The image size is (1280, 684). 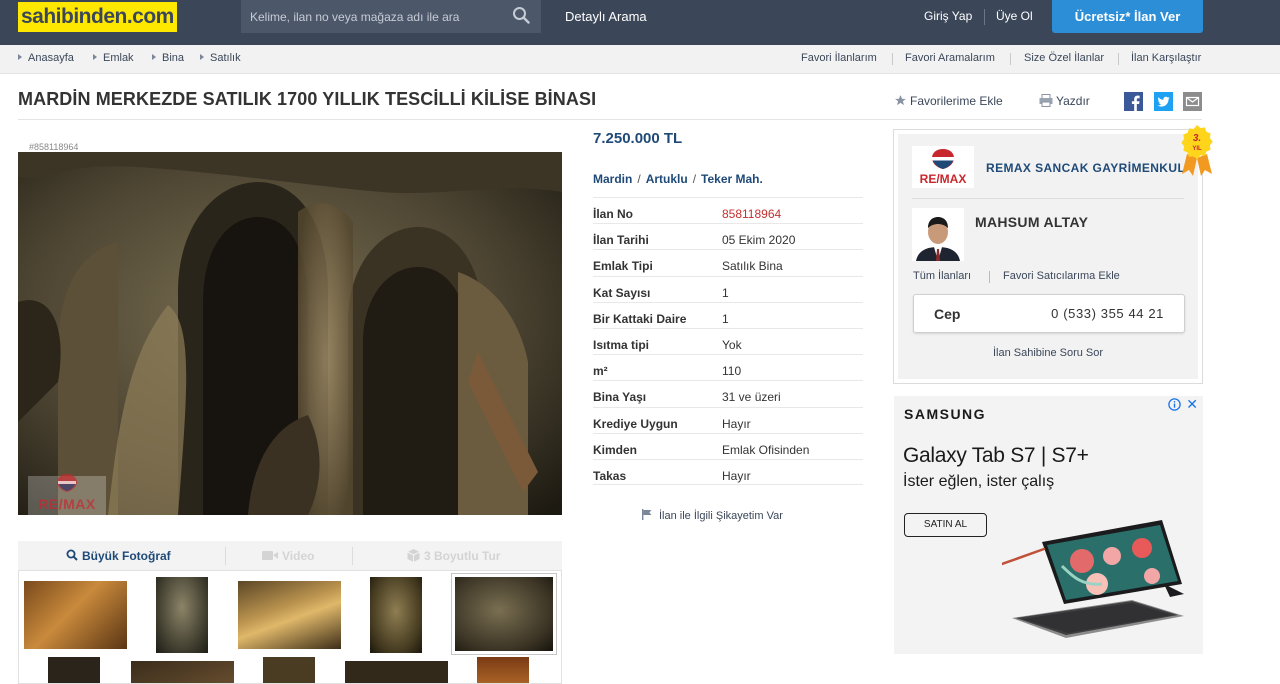 What do you see at coordinates (732, 179) in the screenshot?
I see `location-neighborhood-link: Teker Mah.` at bounding box center [732, 179].